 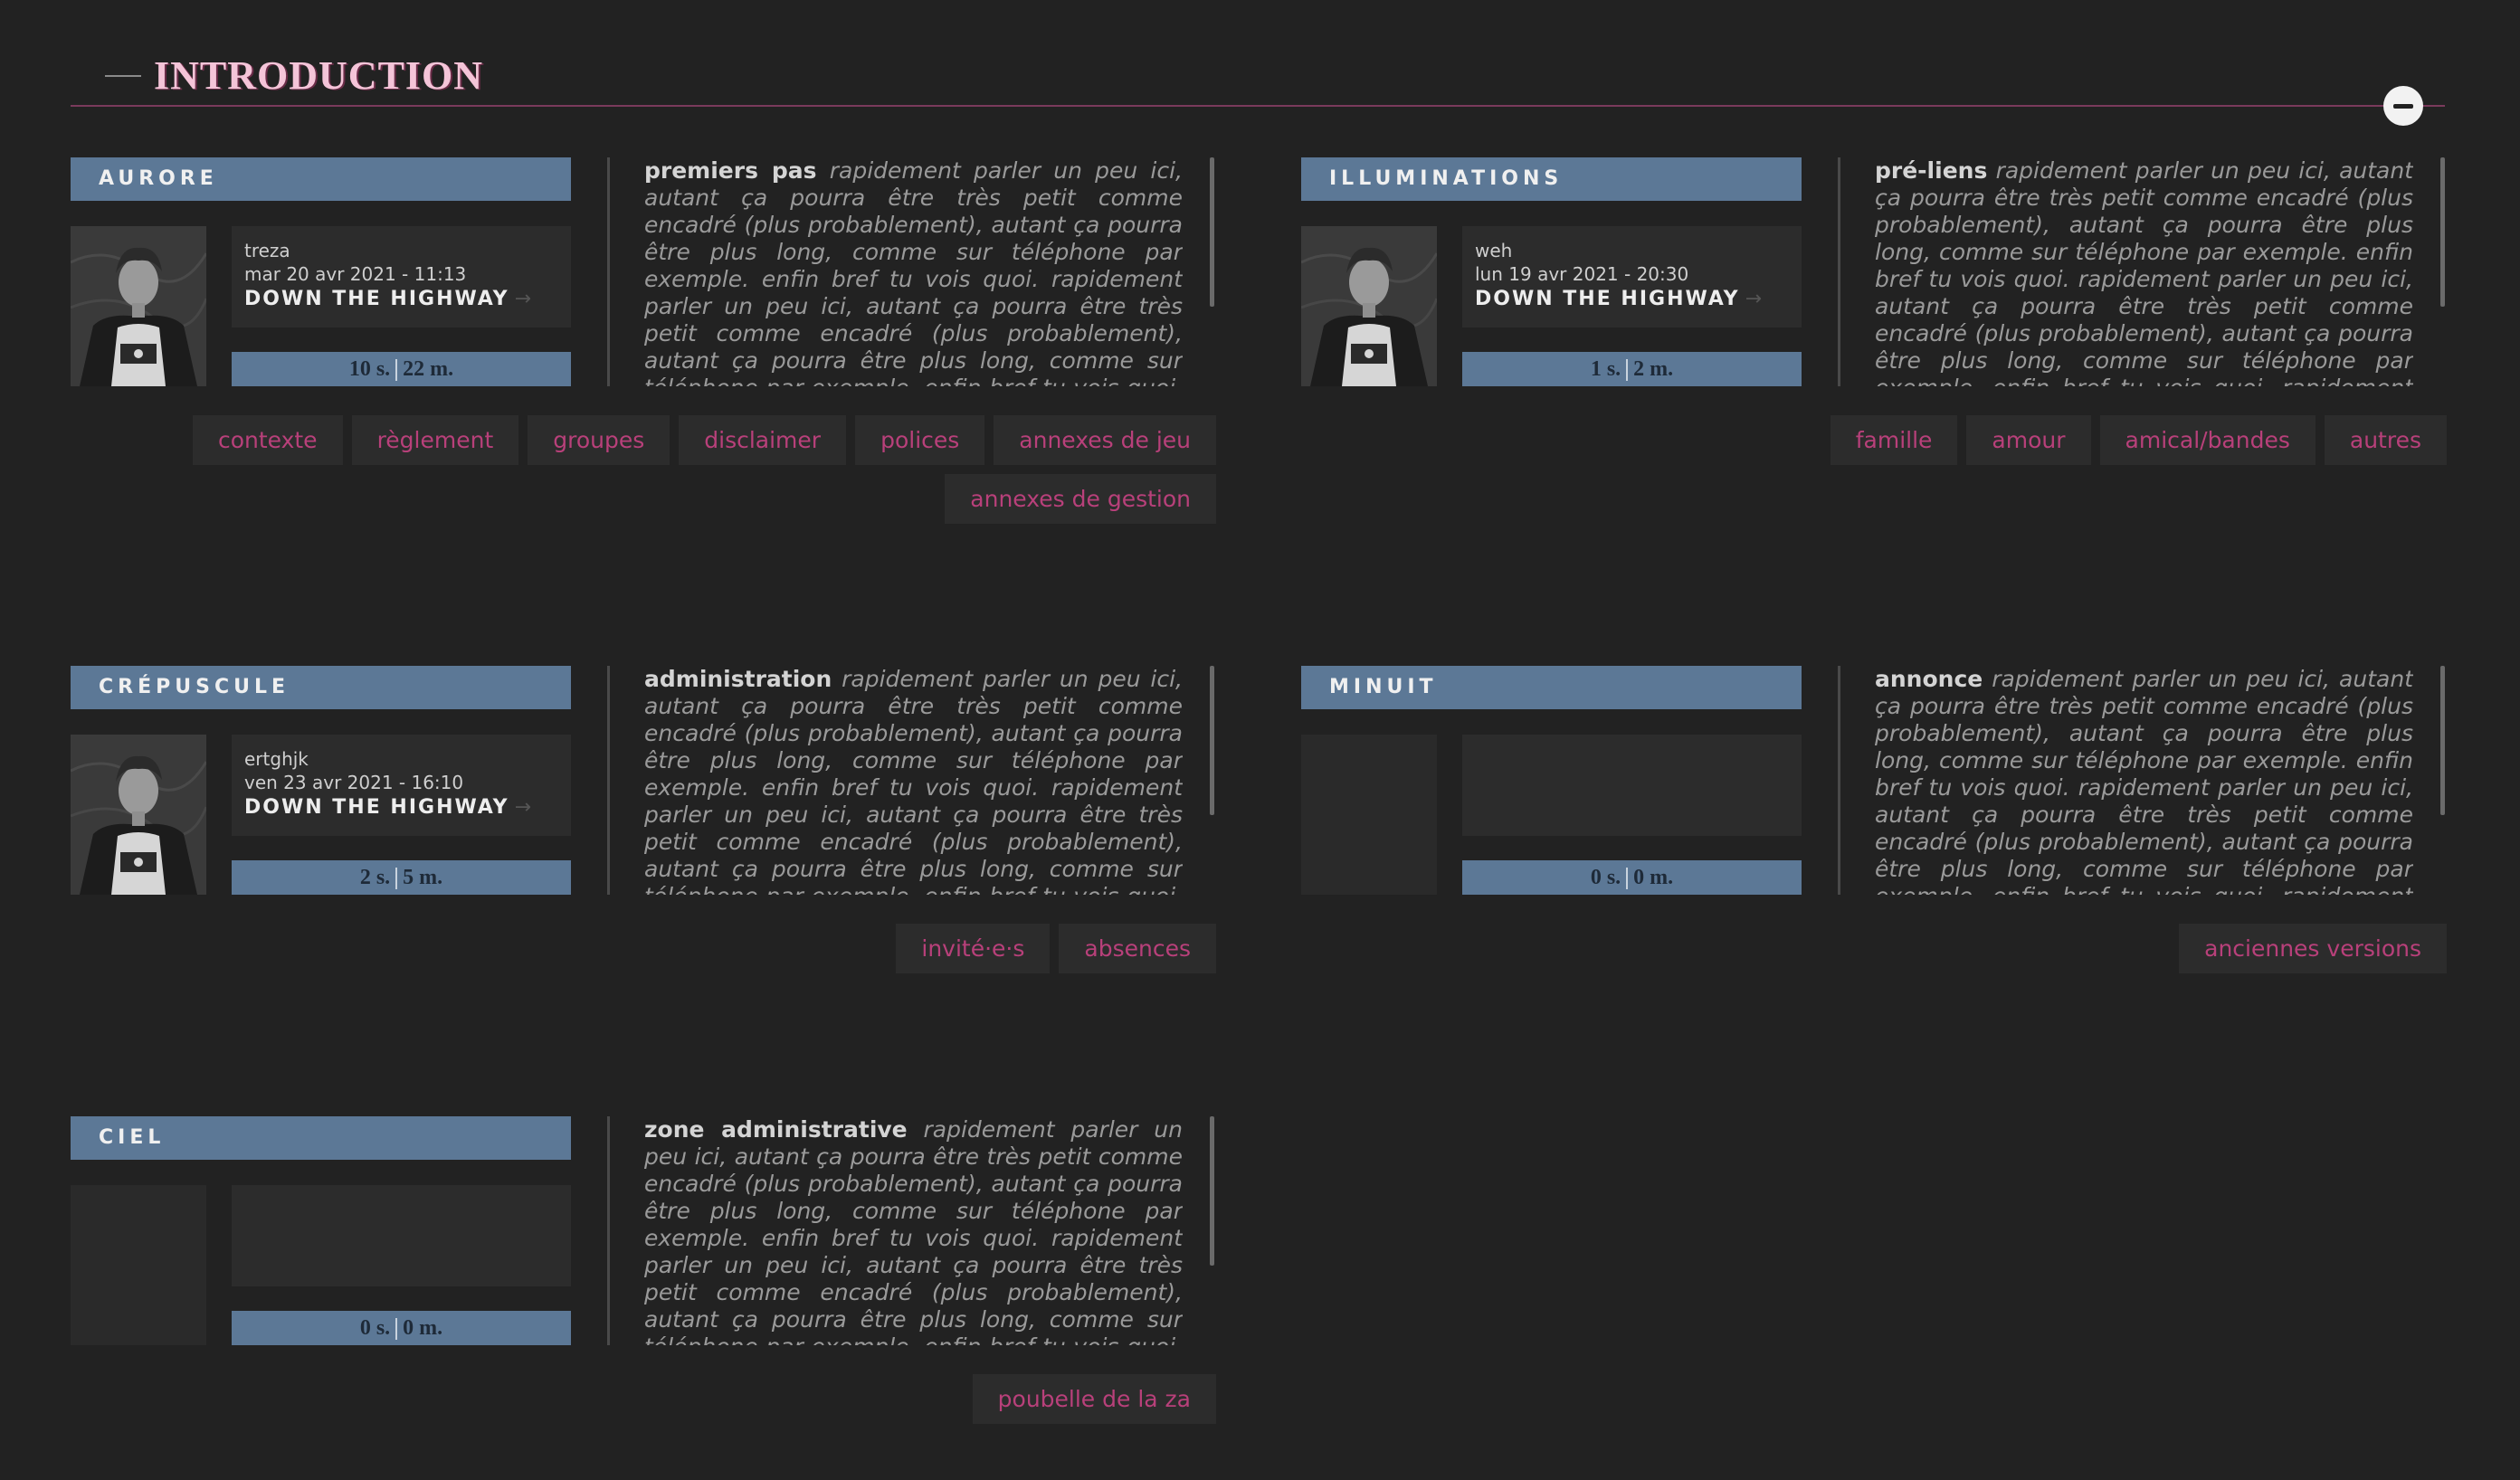 I want to click on last-post-user: weh, so click(x=1632, y=251).